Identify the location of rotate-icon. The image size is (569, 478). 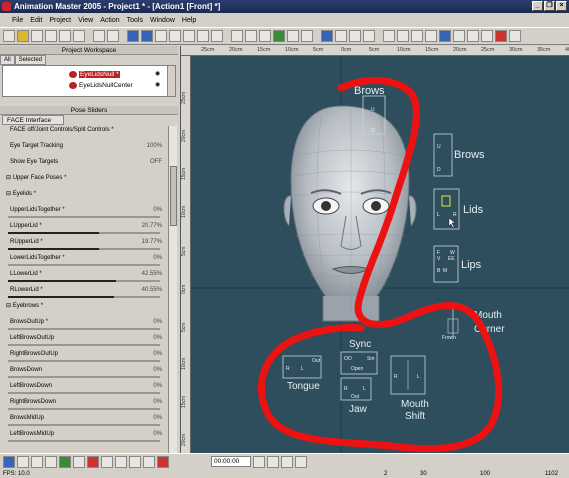
(265, 36).